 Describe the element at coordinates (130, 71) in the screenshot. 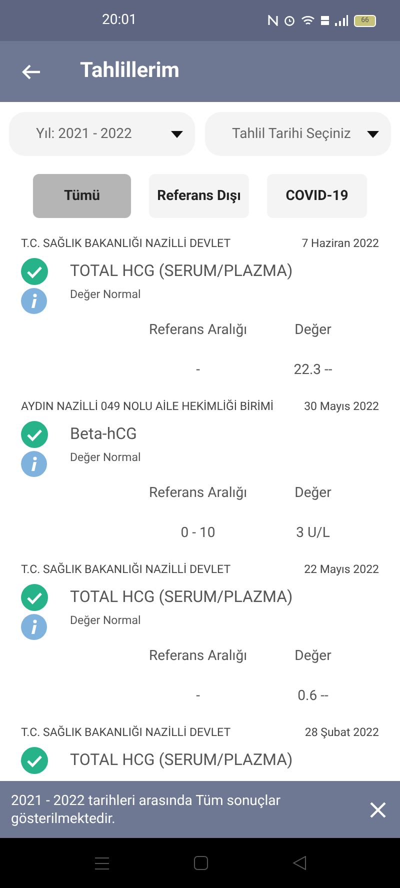

I see `page-title: Tahlillerim` at that location.